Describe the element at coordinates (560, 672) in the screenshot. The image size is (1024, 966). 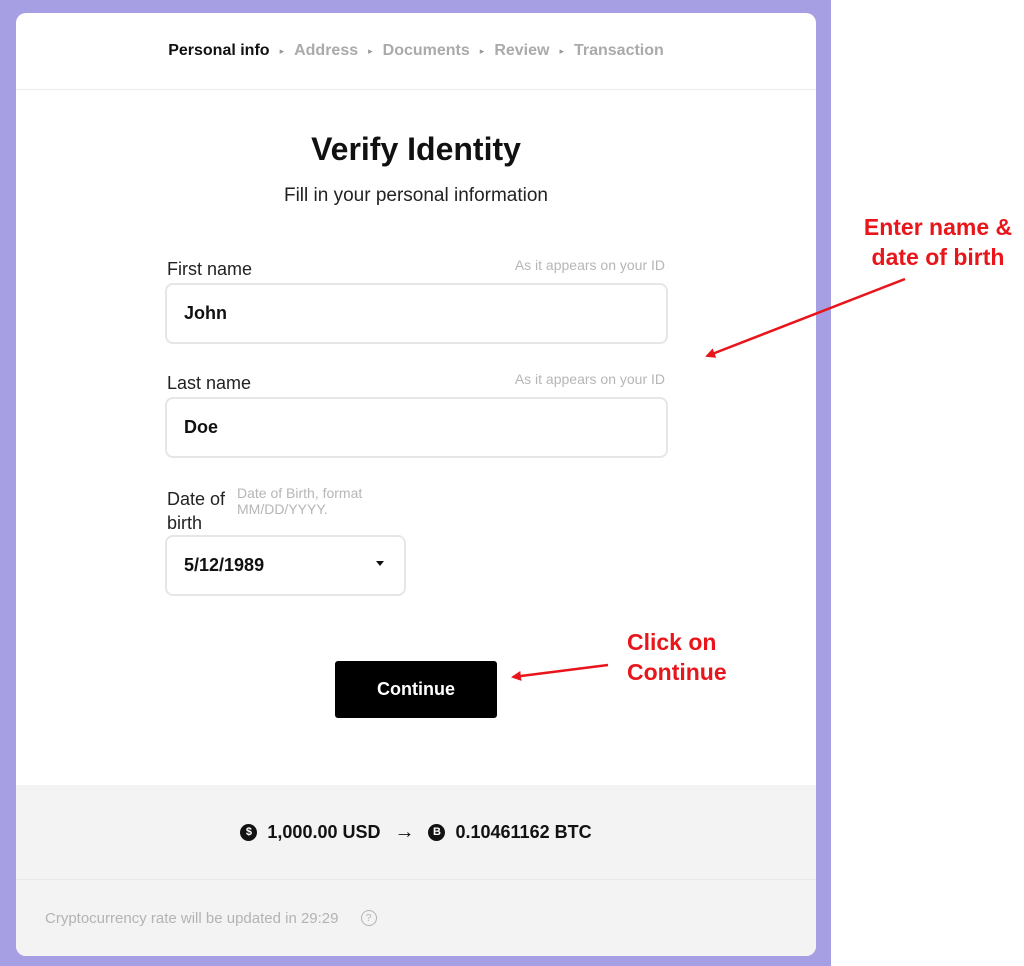
I see `arrow-to-continue` at that location.